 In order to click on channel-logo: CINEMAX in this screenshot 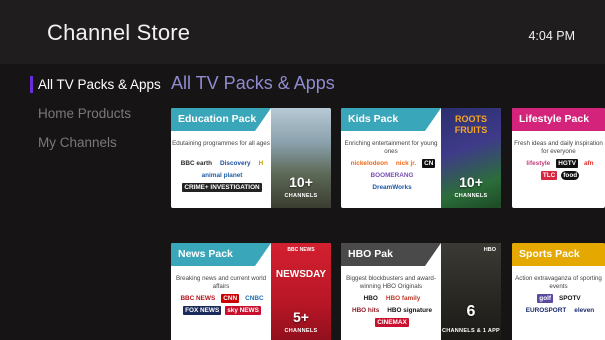, I will do `click(392, 322)`.